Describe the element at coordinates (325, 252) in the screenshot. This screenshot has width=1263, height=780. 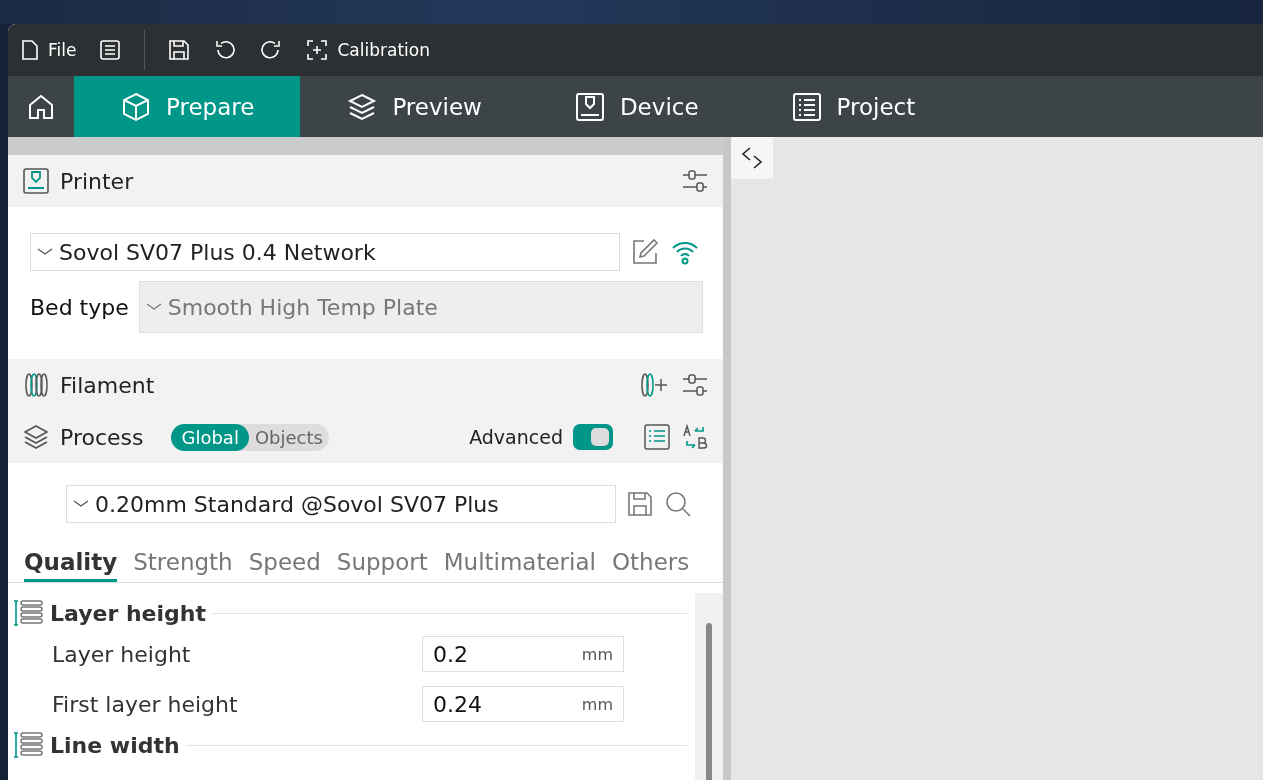
I see `printer-dropdown: Sovol SV07 Plus 0.4 Network` at that location.